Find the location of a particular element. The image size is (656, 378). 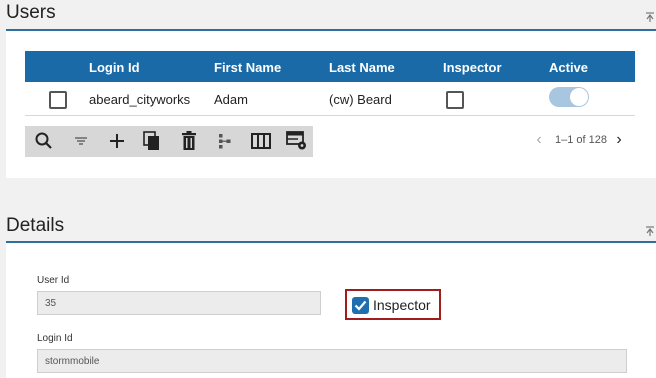

col-header-last-name: Last Name is located at coordinates (362, 67).